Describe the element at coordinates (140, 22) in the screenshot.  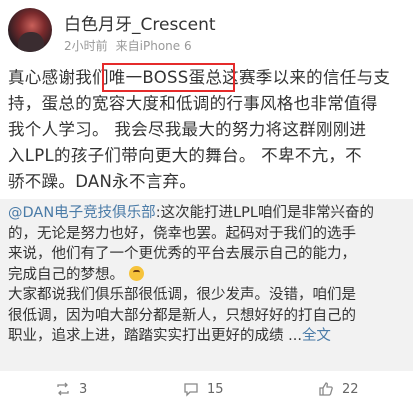
I see `username: 白色月牙_Crescent` at that location.